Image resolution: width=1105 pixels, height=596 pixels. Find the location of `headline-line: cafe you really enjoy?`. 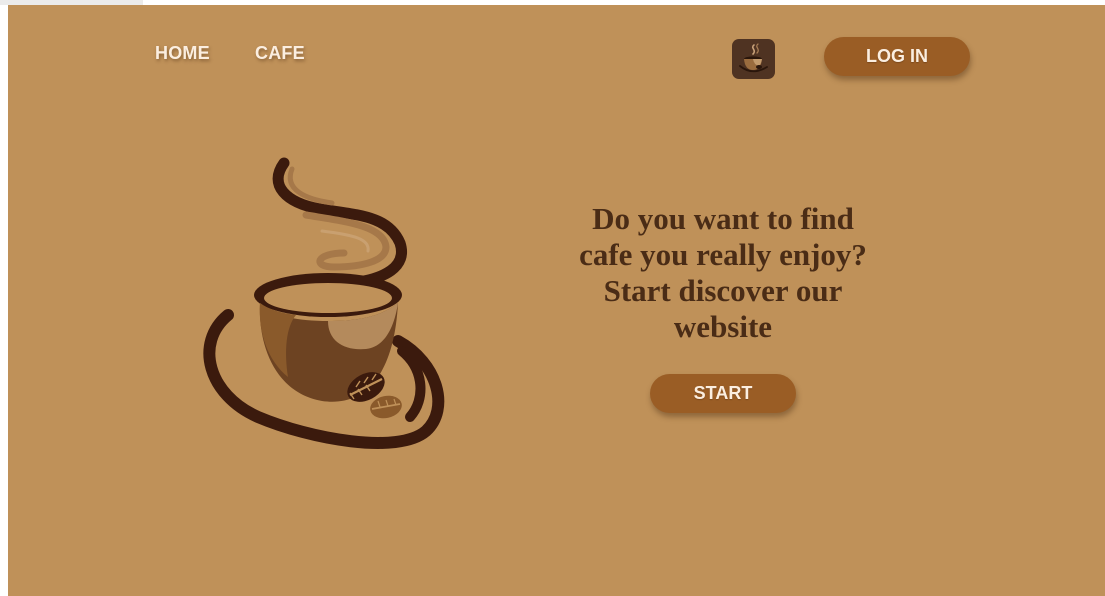

headline-line: cafe you really enjoy? is located at coordinates (723, 254).